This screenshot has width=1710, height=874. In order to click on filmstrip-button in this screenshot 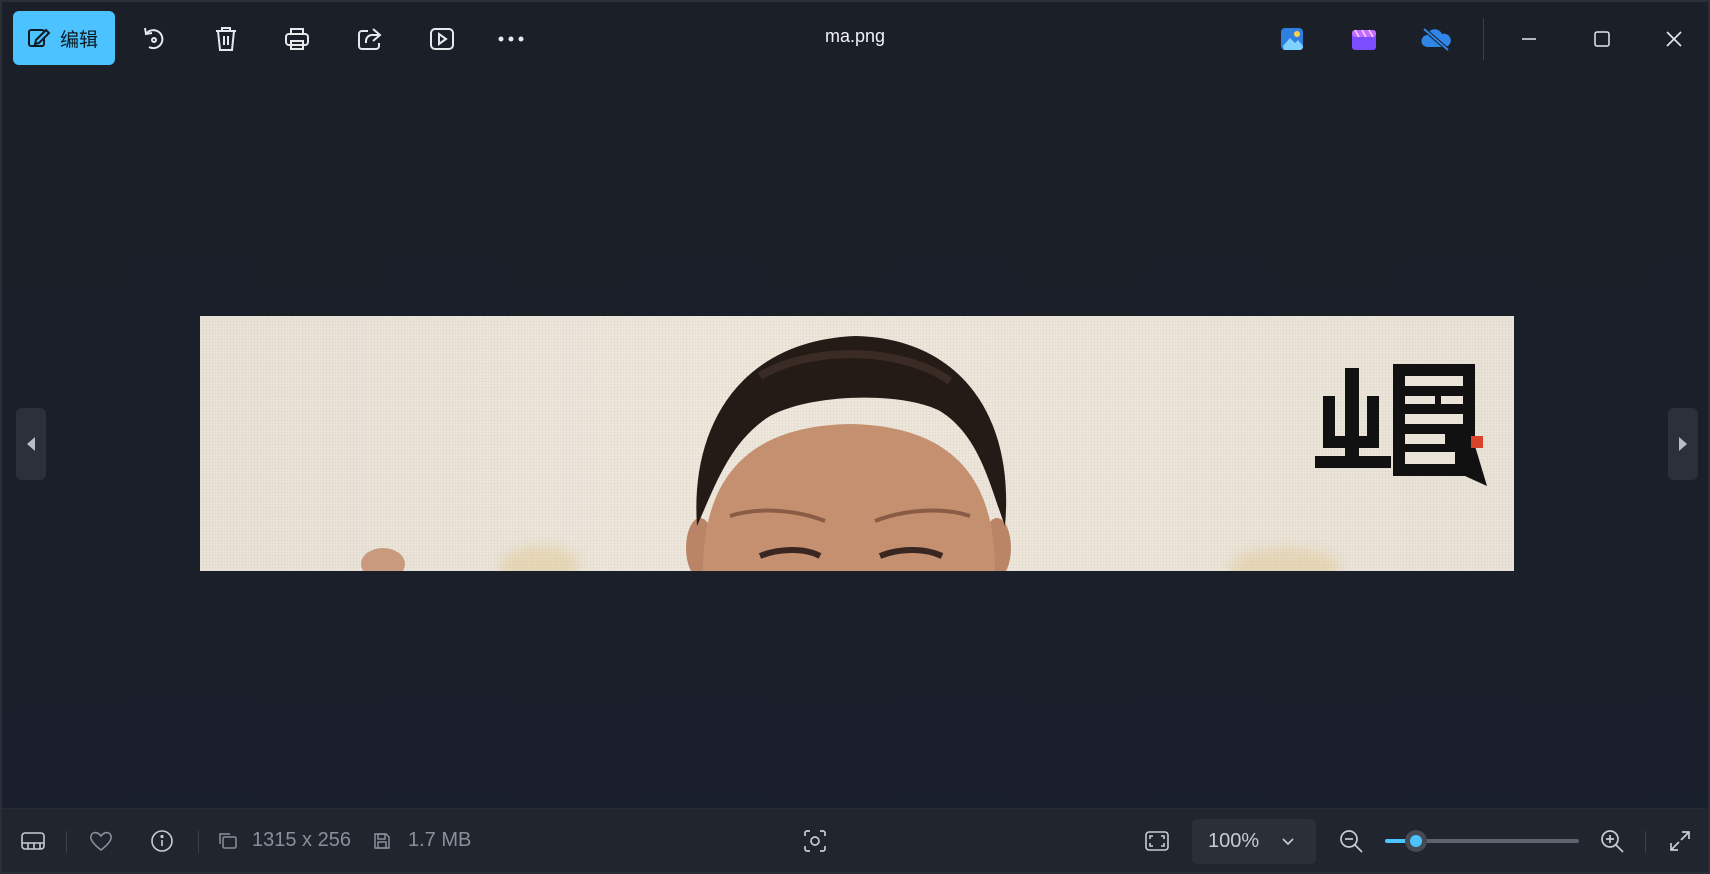, I will do `click(33, 840)`.